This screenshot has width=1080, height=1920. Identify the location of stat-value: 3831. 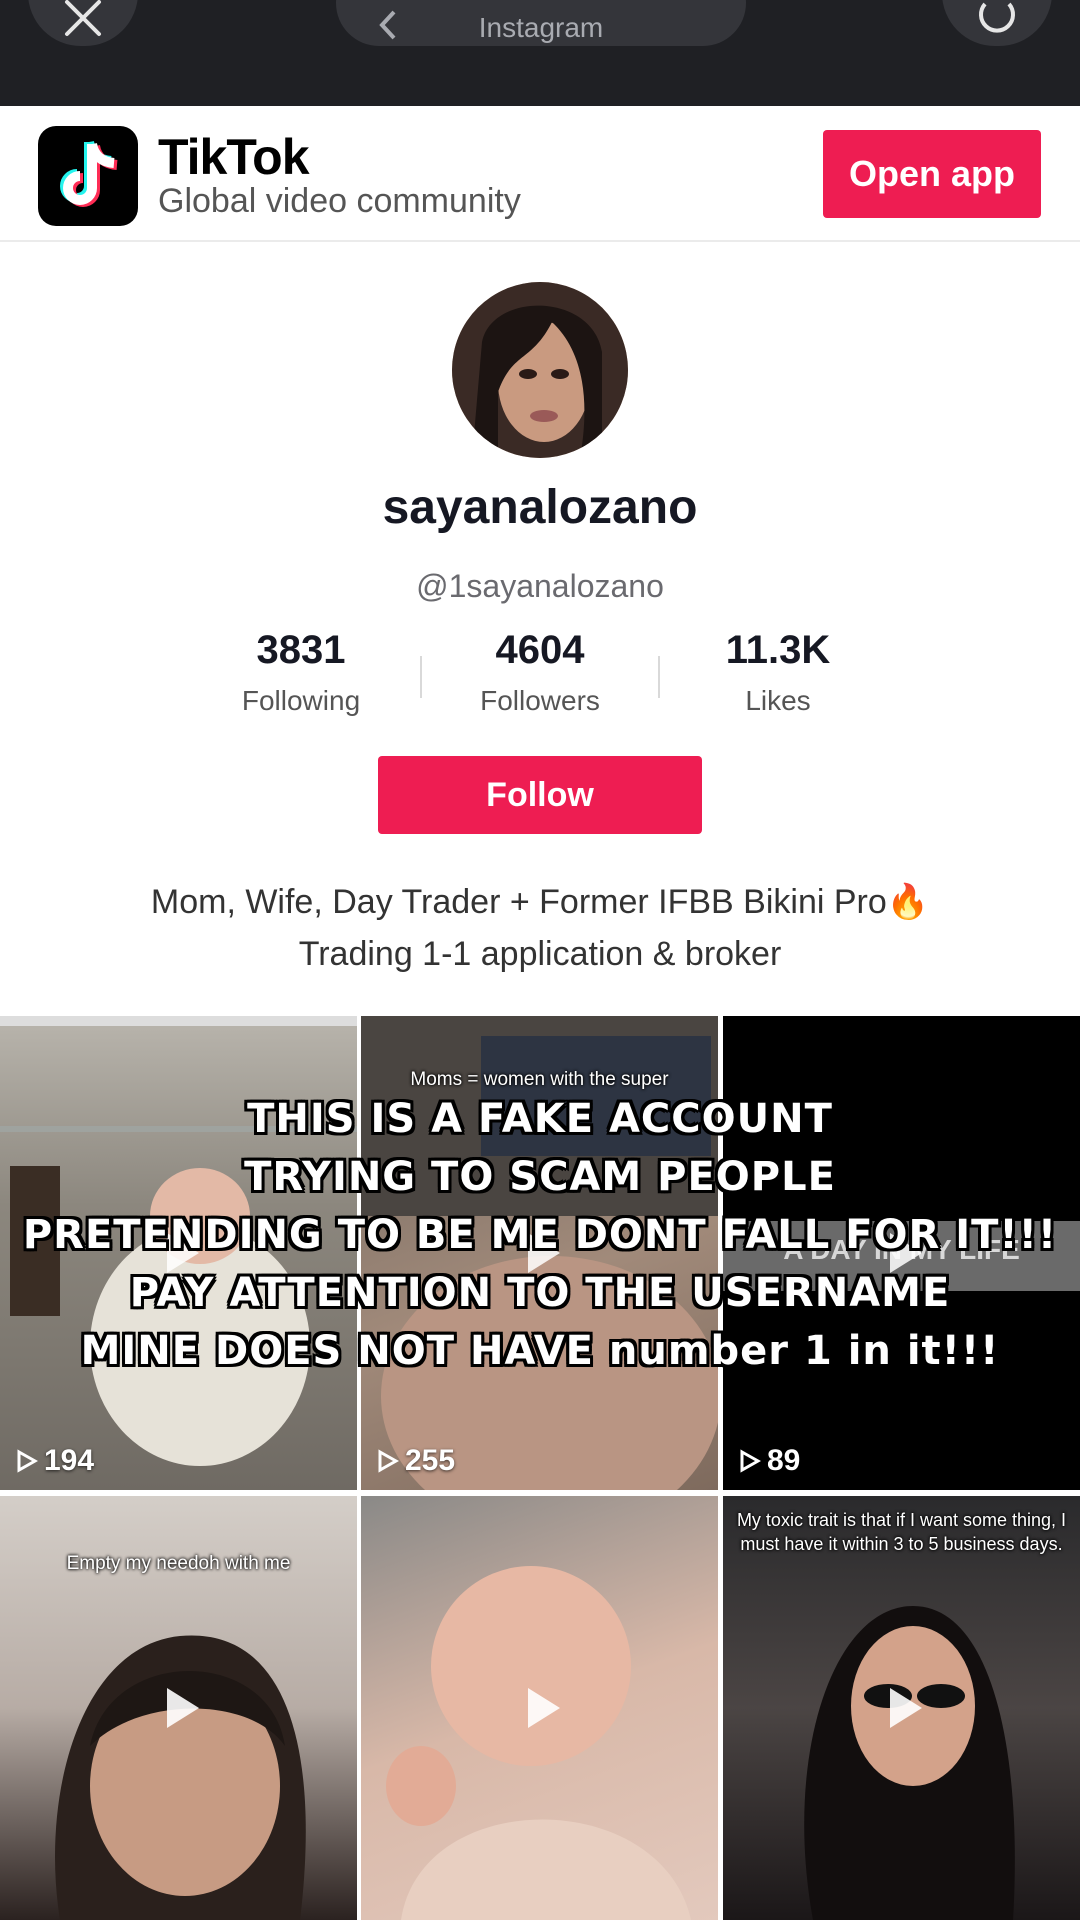
(301, 650).